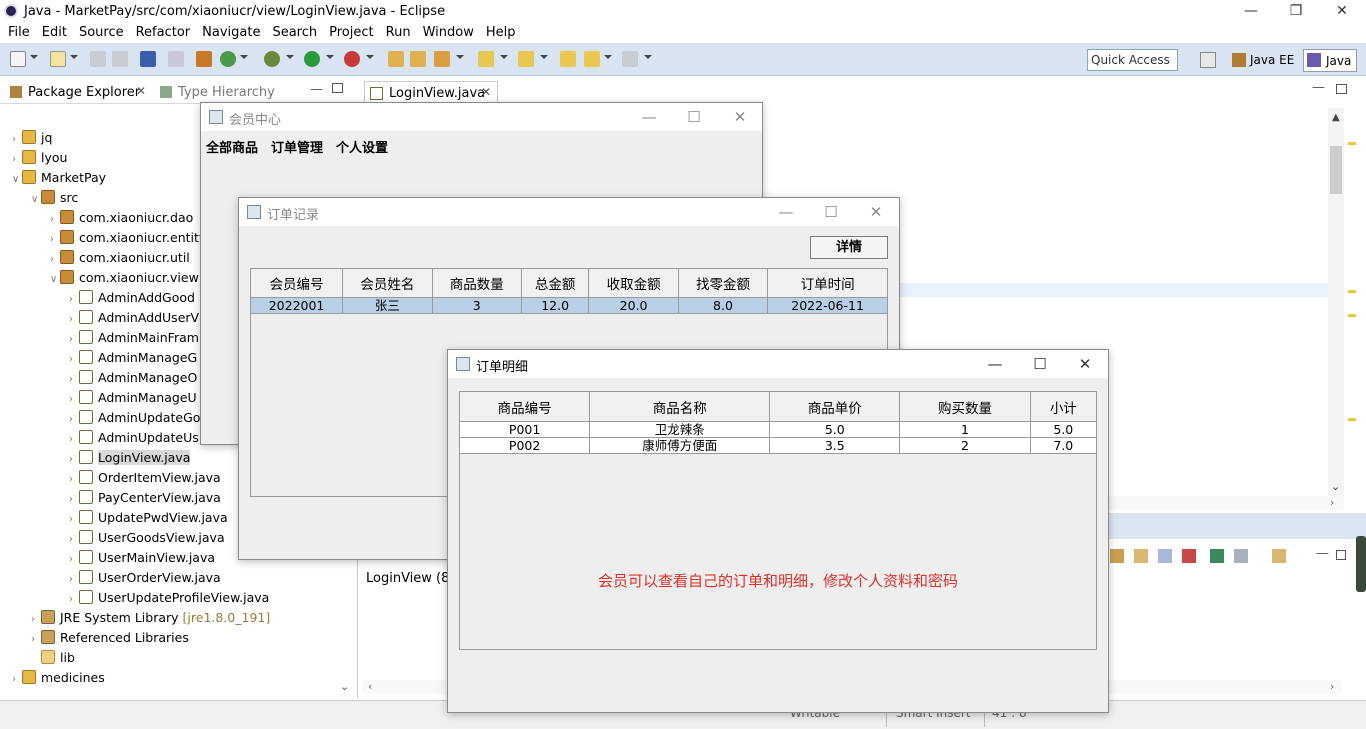 The height and width of the screenshot is (729, 1366). Describe the element at coordinates (835, 406) in the screenshot. I see `column-header: 商品单价` at that location.